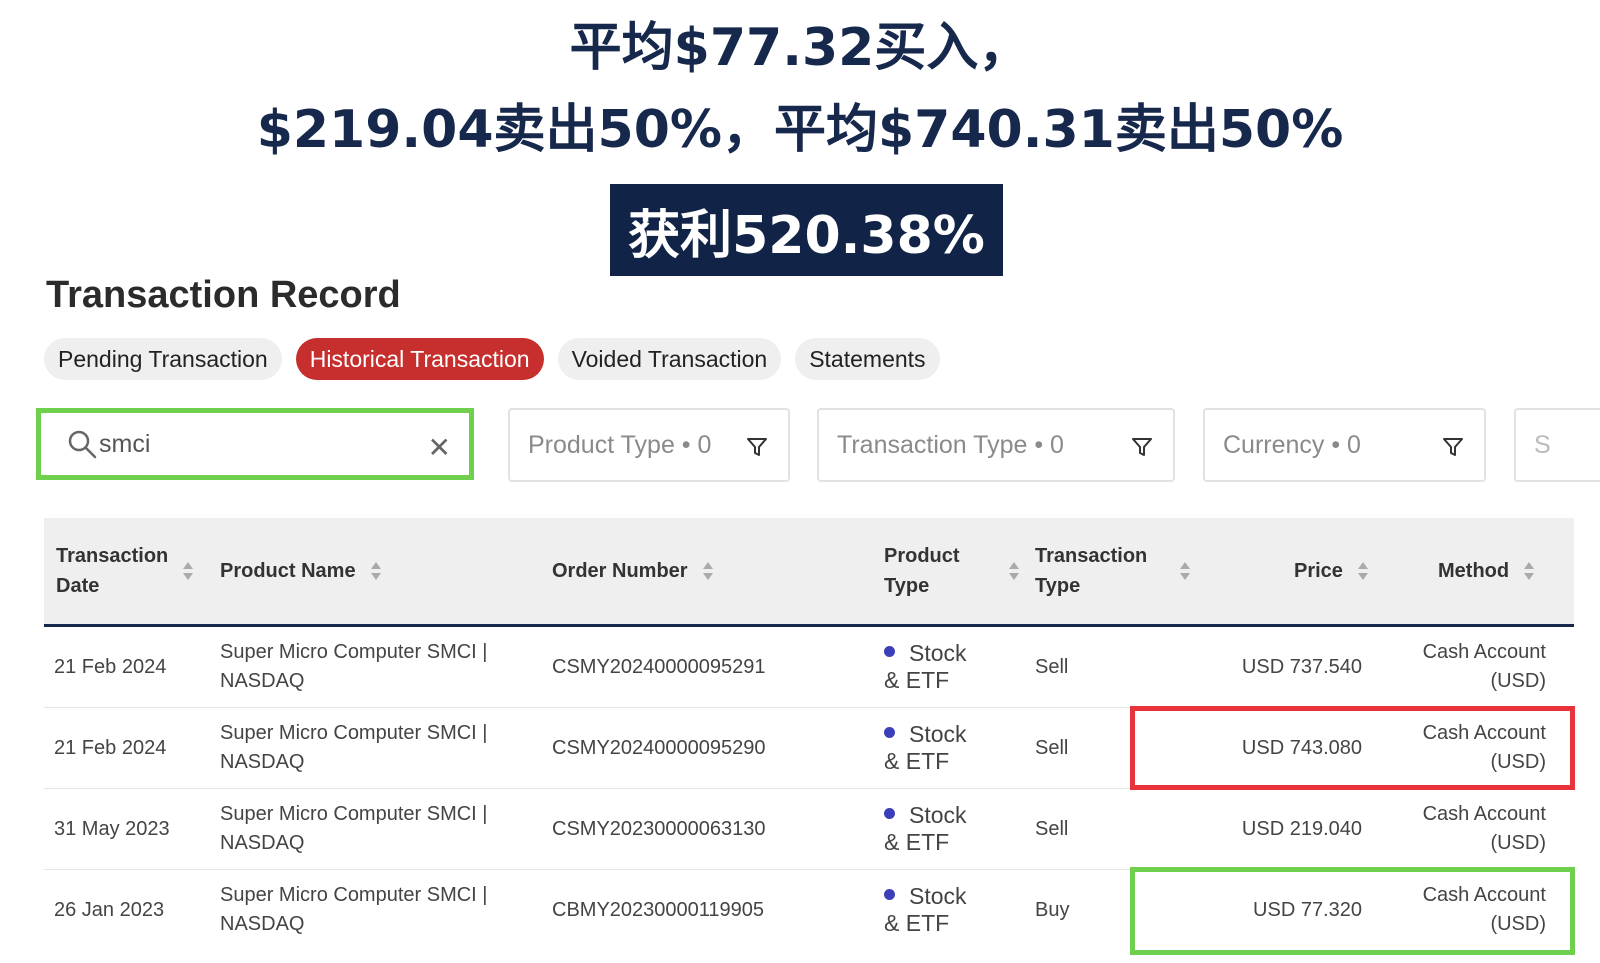  What do you see at coordinates (800, 130) in the screenshot?
I see `headline-line-2: $219.04卖出50%，平均$740.31卖出50%` at bounding box center [800, 130].